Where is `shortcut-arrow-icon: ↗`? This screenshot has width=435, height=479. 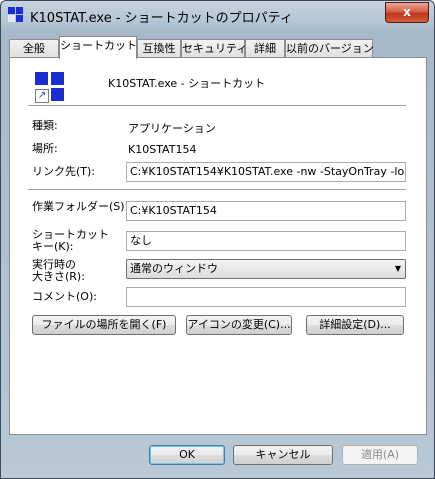
shortcut-arrow-icon: ↗ is located at coordinates (42, 96).